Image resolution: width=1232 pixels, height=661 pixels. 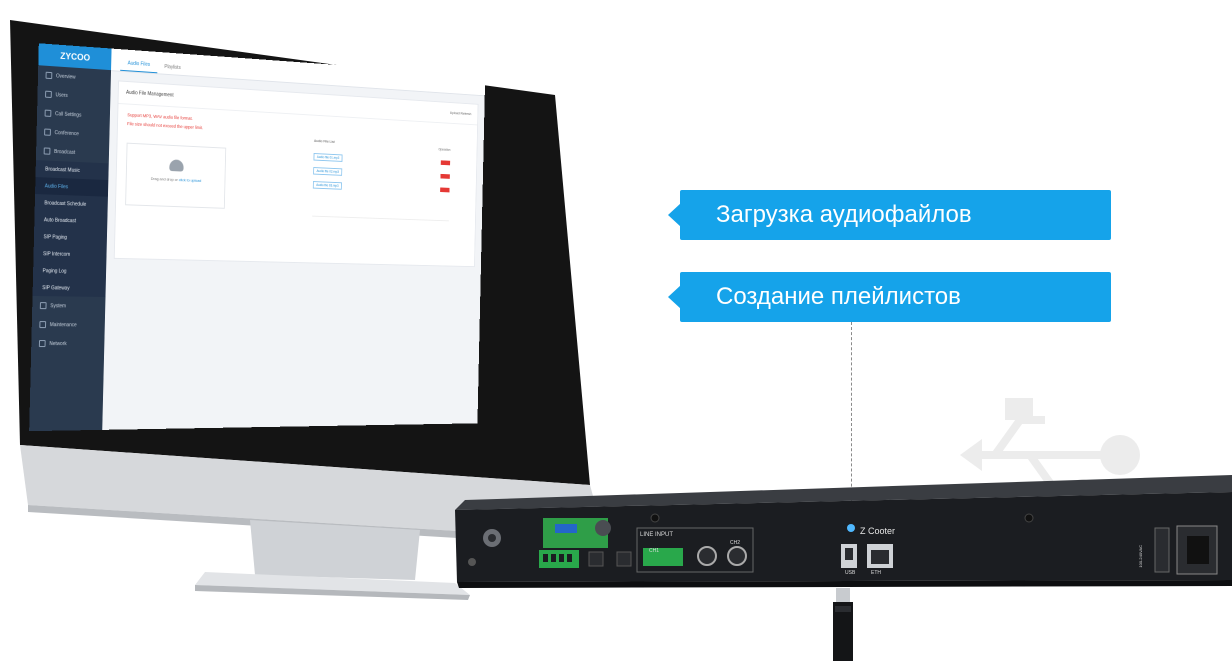 I want to click on sidebar-item-label: Overview, so click(x=66, y=76).